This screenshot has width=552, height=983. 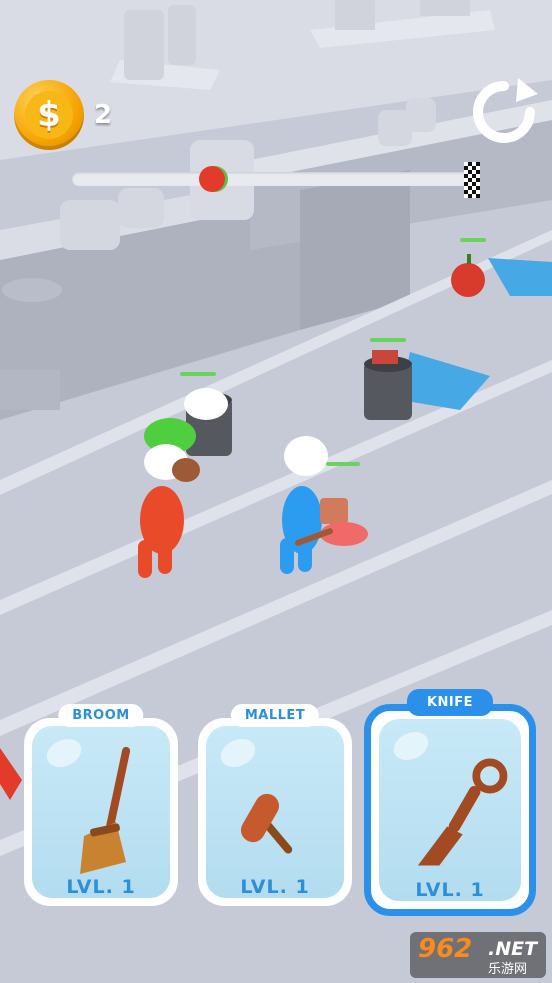 I want to click on weapon-card-mallet: MALLET LVL. 1, so click(x=275, y=805).